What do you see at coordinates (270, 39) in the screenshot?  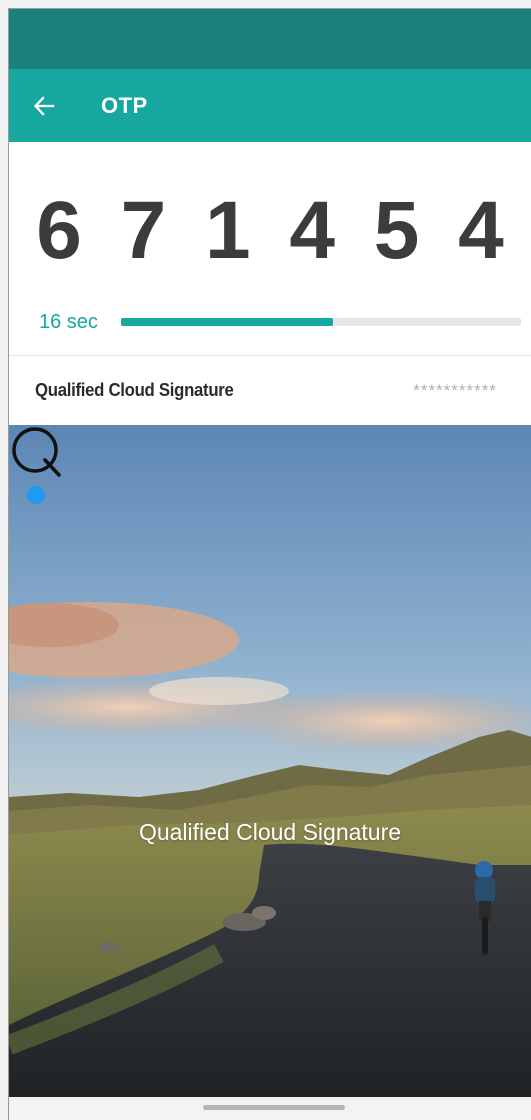 I see `status-bar` at bounding box center [270, 39].